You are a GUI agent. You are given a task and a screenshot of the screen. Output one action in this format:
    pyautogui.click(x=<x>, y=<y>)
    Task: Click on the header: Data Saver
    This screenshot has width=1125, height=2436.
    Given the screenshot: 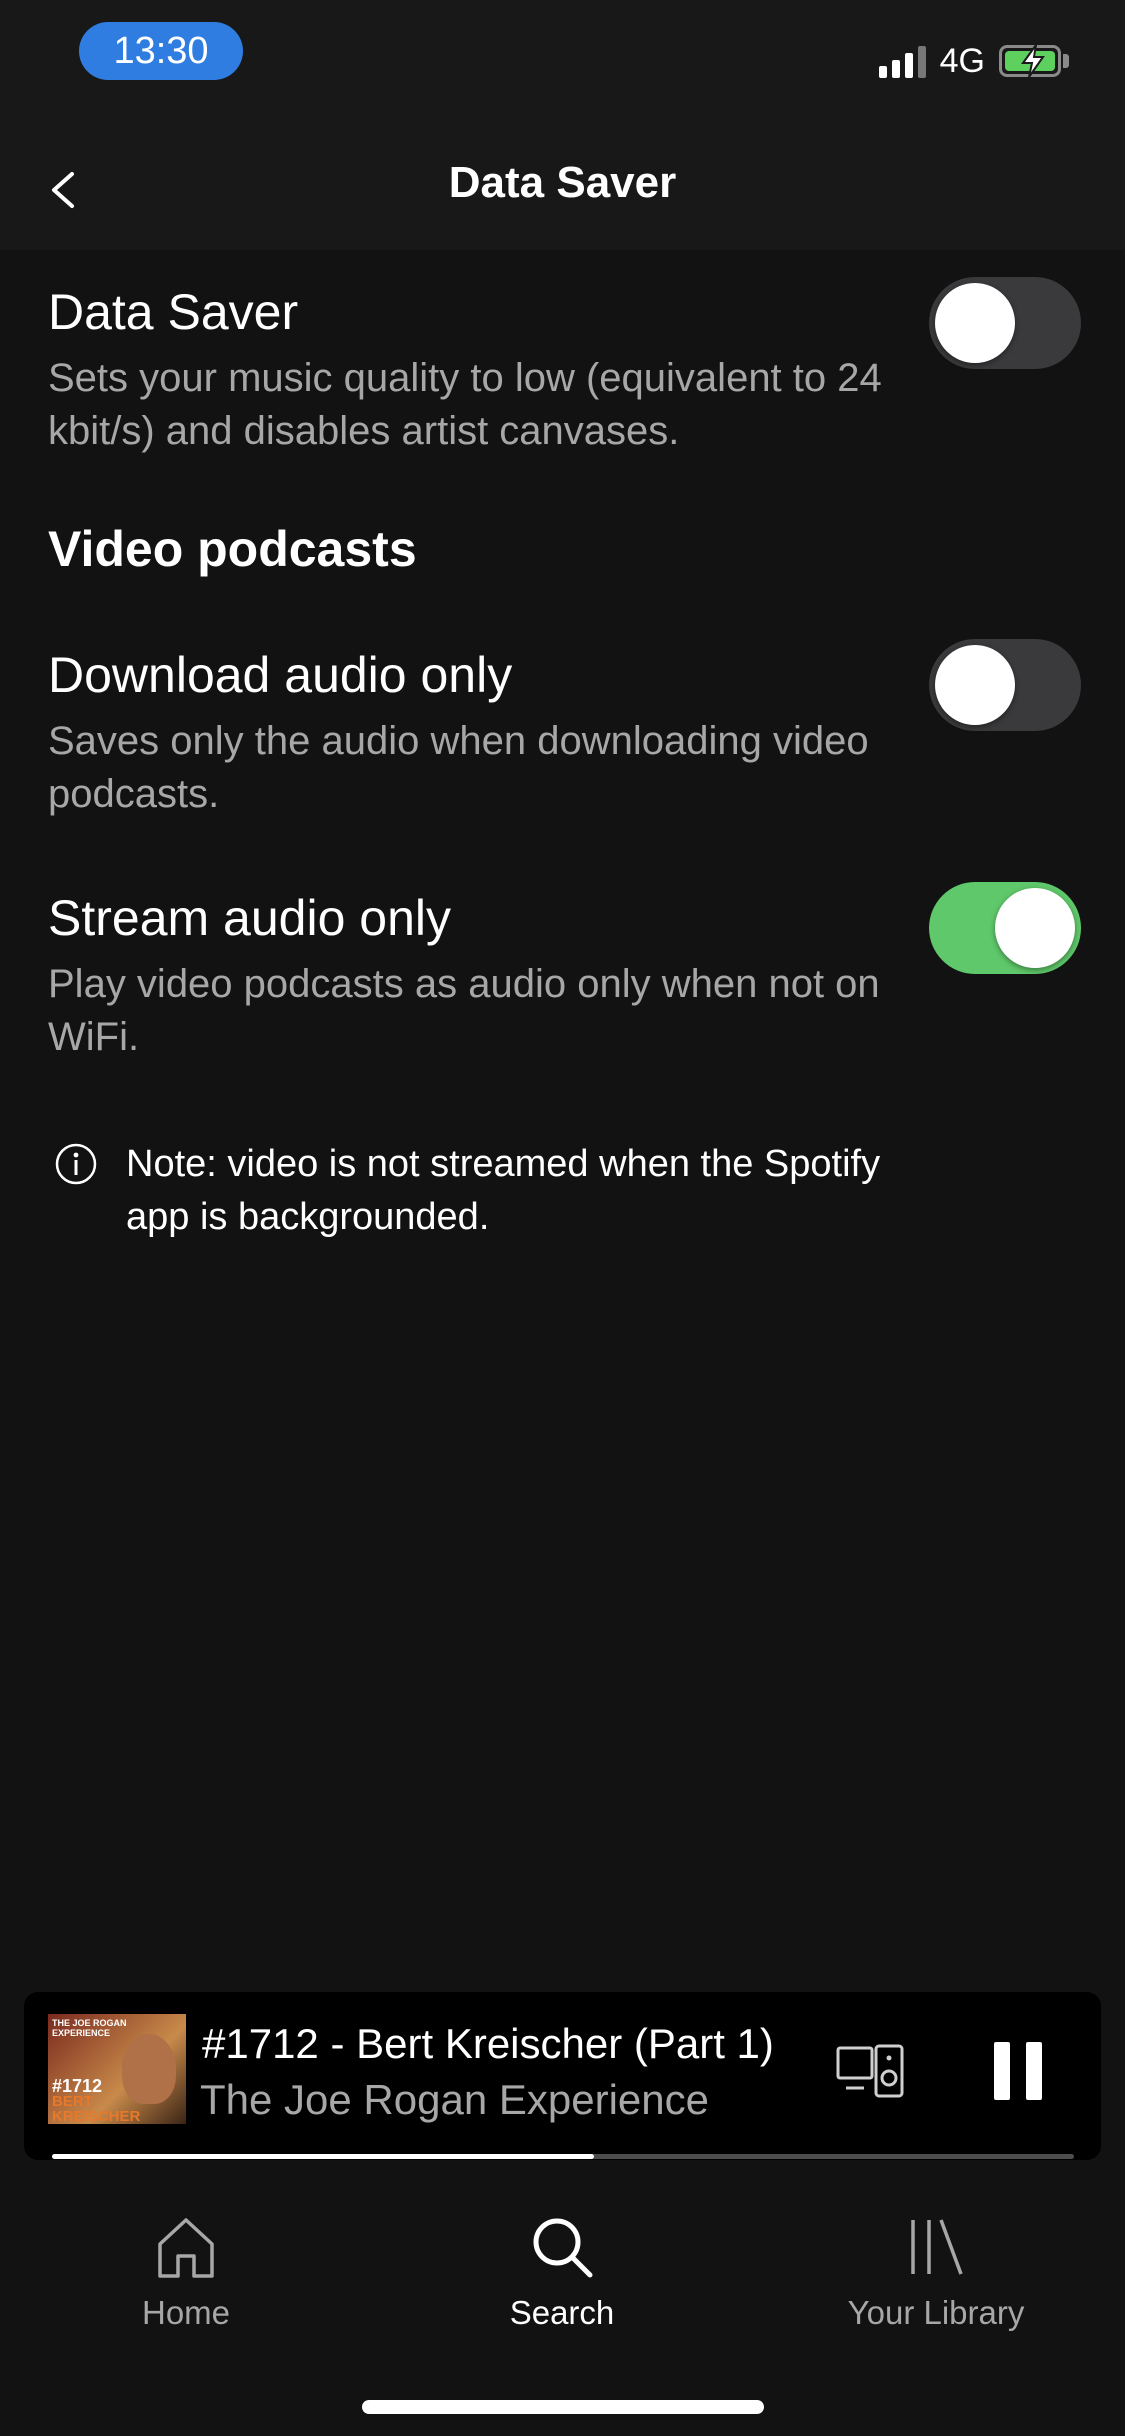 What is the action you would take?
    pyautogui.click(x=562, y=190)
    